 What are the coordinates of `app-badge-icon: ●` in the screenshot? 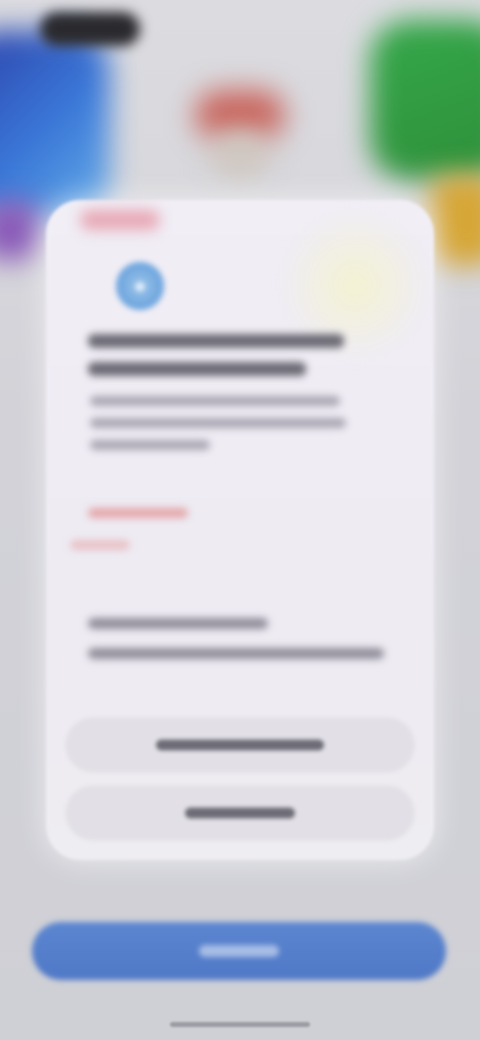 It's located at (140, 286).